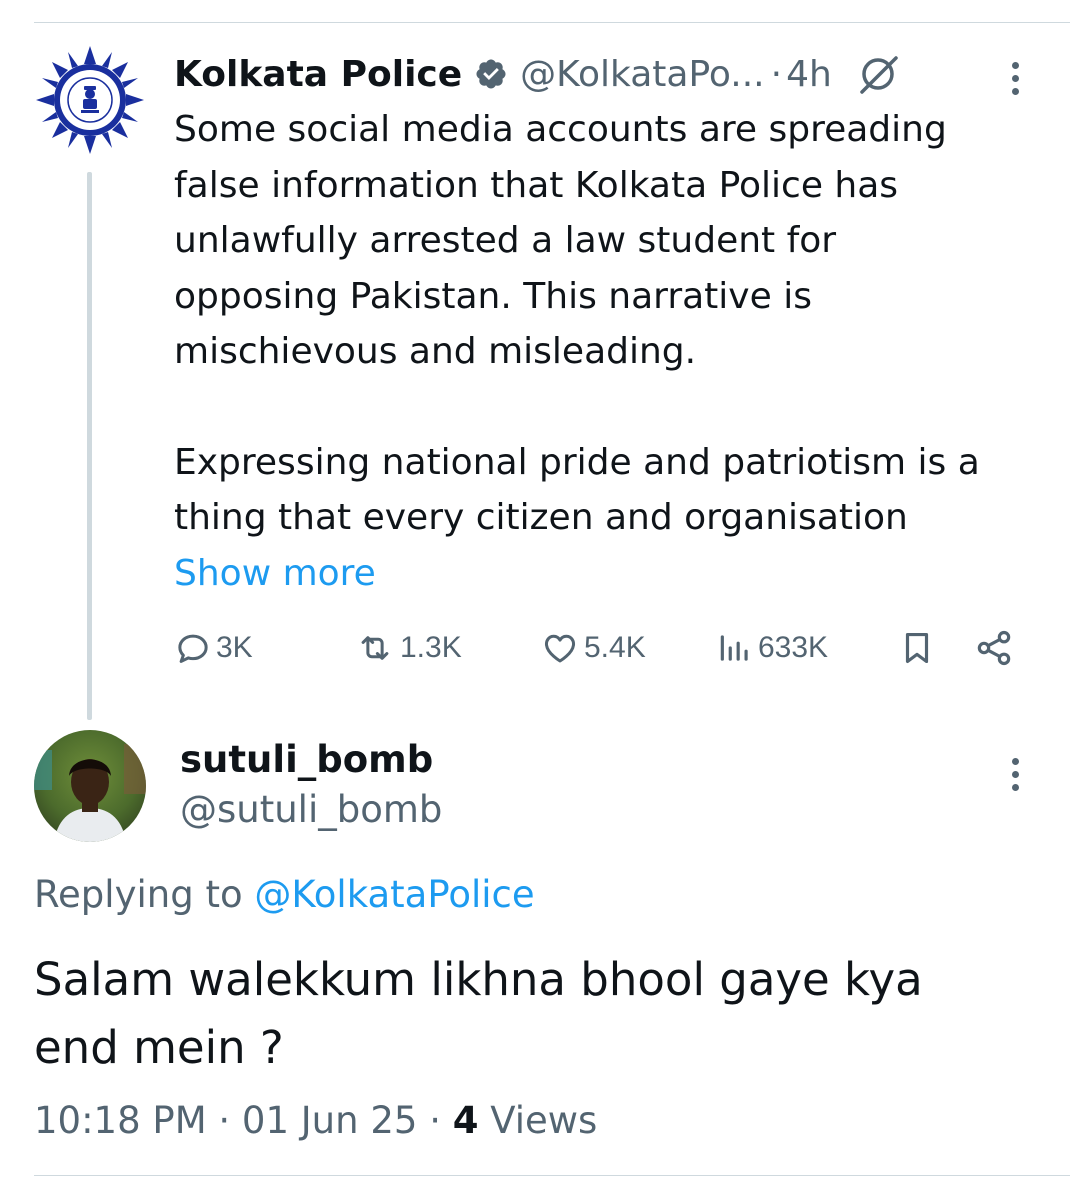 The height and width of the screenshot is (1200, 1070). I want to click on heart-icon, so click(560, 648).